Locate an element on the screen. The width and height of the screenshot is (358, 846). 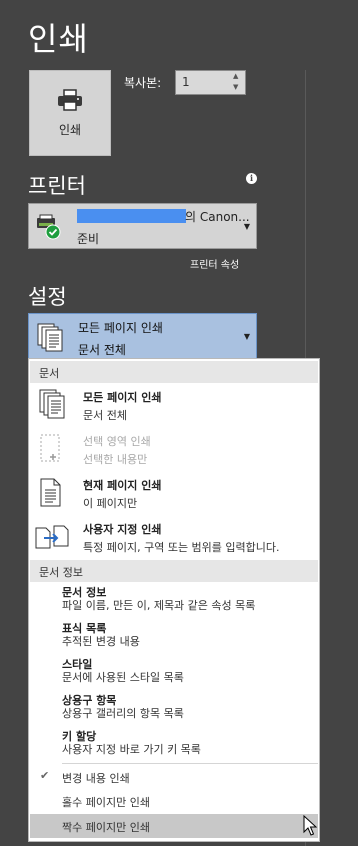
option-desc: 문서에 사용된 스타일 목록 is located at coordinates (123, 677).